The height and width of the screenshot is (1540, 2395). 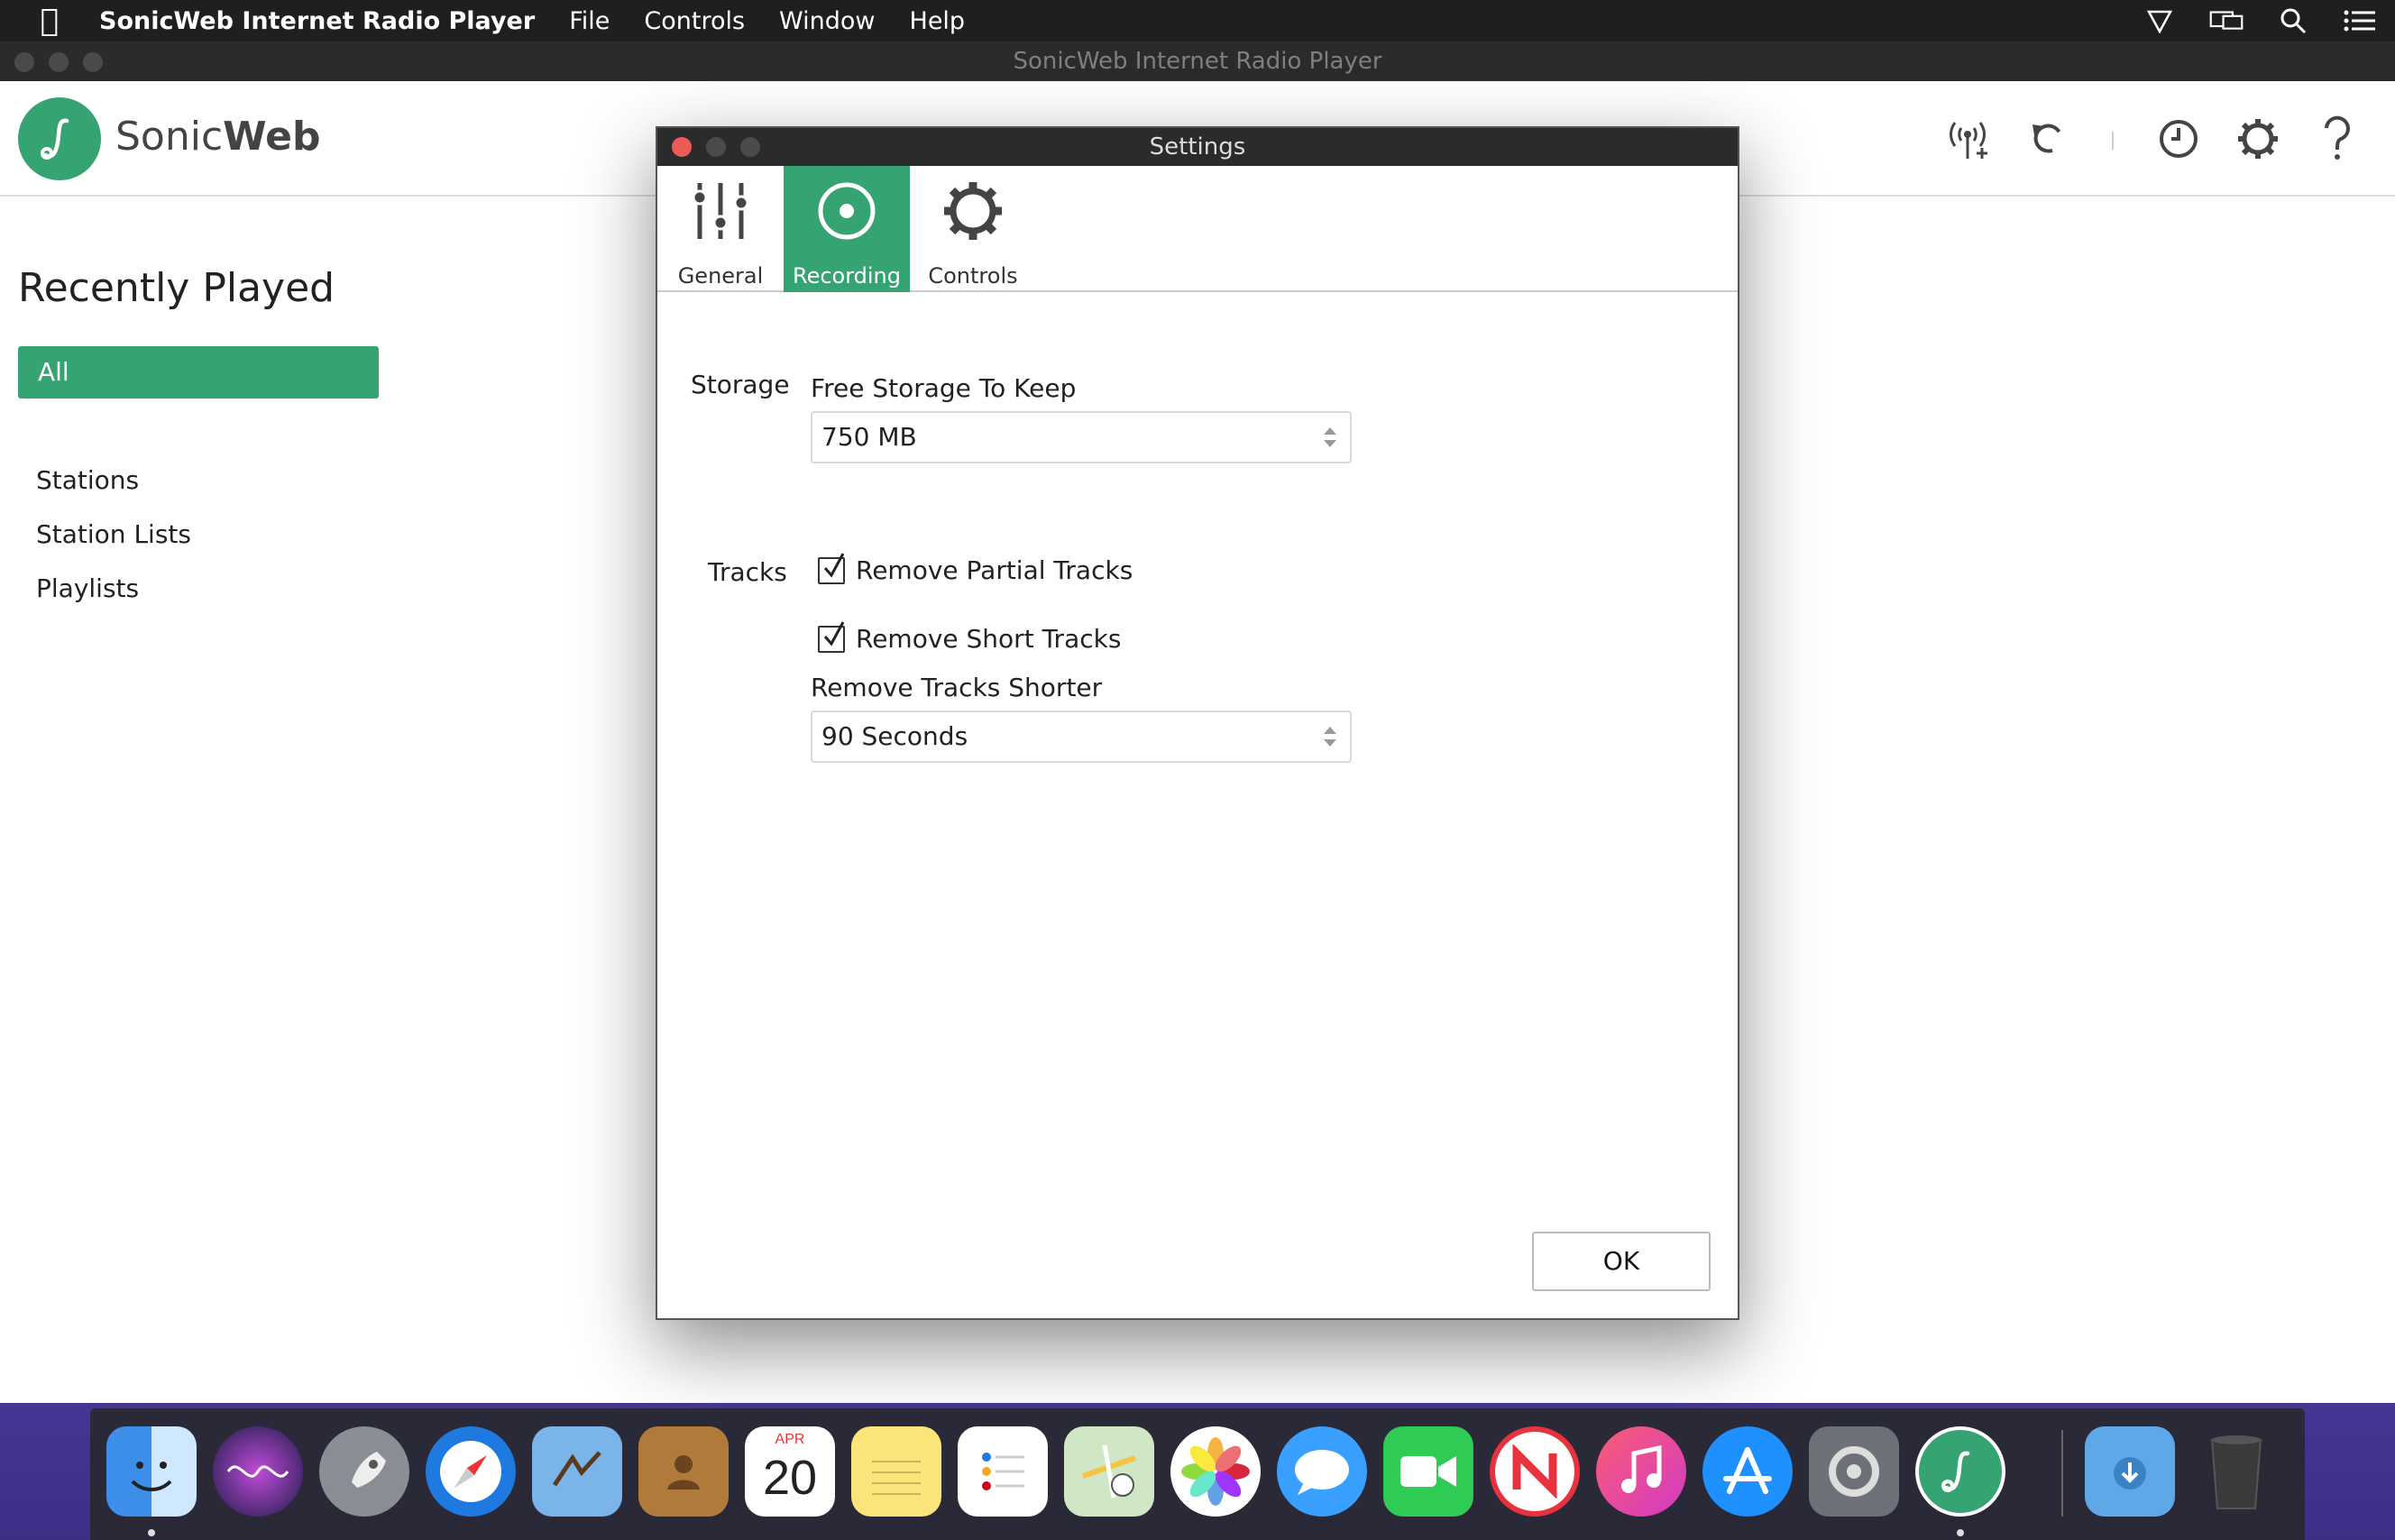 What do you see at coordinates (847, 276) in the screenshot?
I see `tab-recording-label: Recording` at bounding box center [847, 276].